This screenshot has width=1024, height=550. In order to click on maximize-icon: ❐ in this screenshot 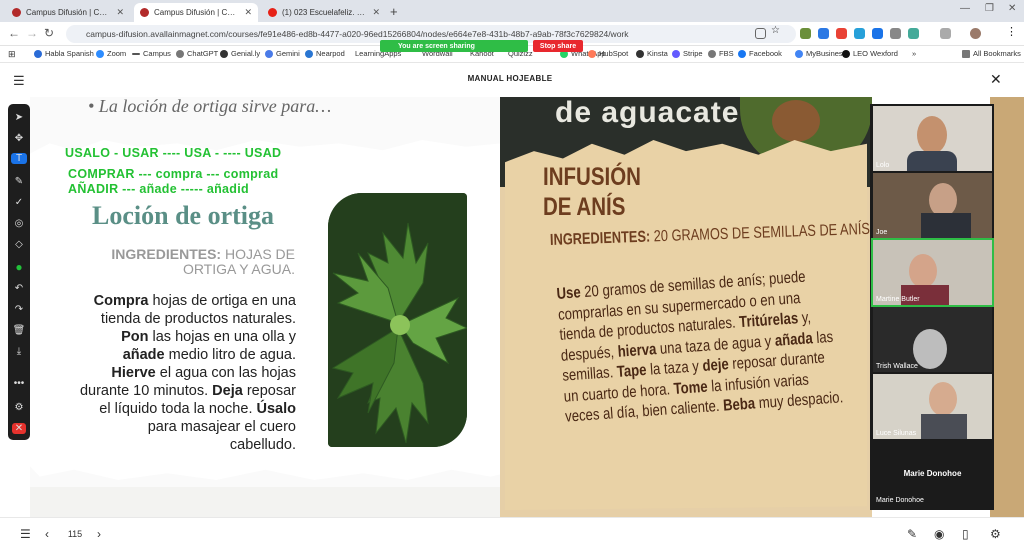, I will do `click(989, 8)`.